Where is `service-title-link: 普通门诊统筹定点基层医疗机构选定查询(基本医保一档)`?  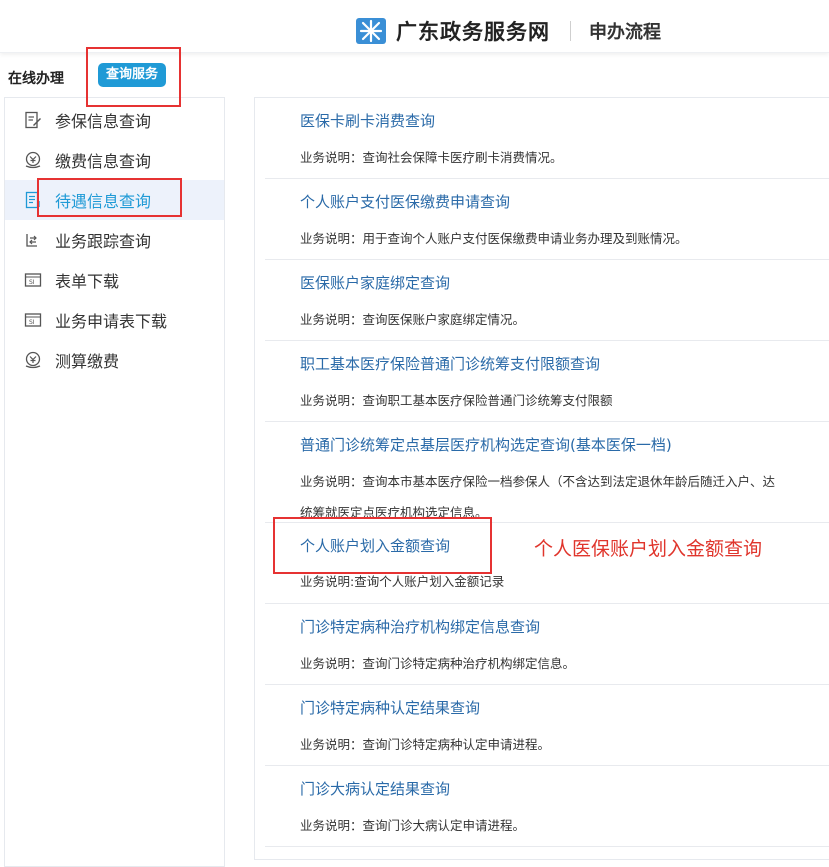
service-title-link: 普通门诊统筹定点基层医疗机构选定查询(基本医保一档) is located at coordinates (486, 444).